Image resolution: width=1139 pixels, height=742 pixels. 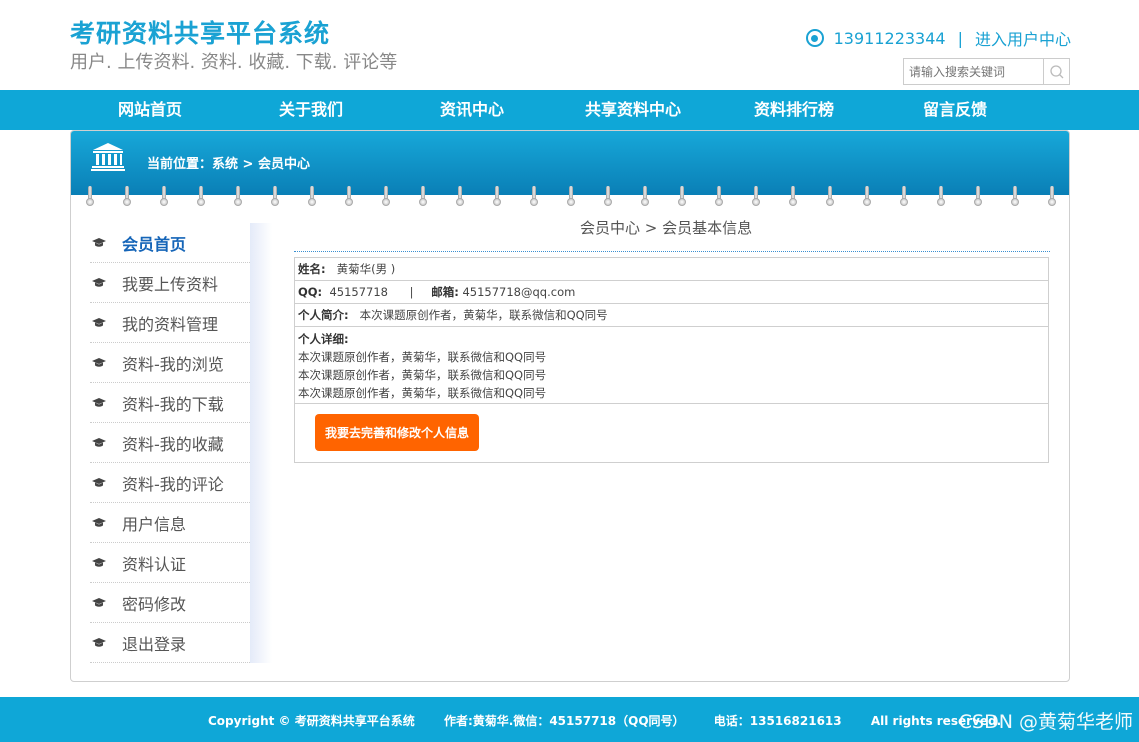 What do you see at coordinates (154, 244) in the screenshot?
I see `sidebar-item-label: 会员首页` at bounding box center [154, 244].